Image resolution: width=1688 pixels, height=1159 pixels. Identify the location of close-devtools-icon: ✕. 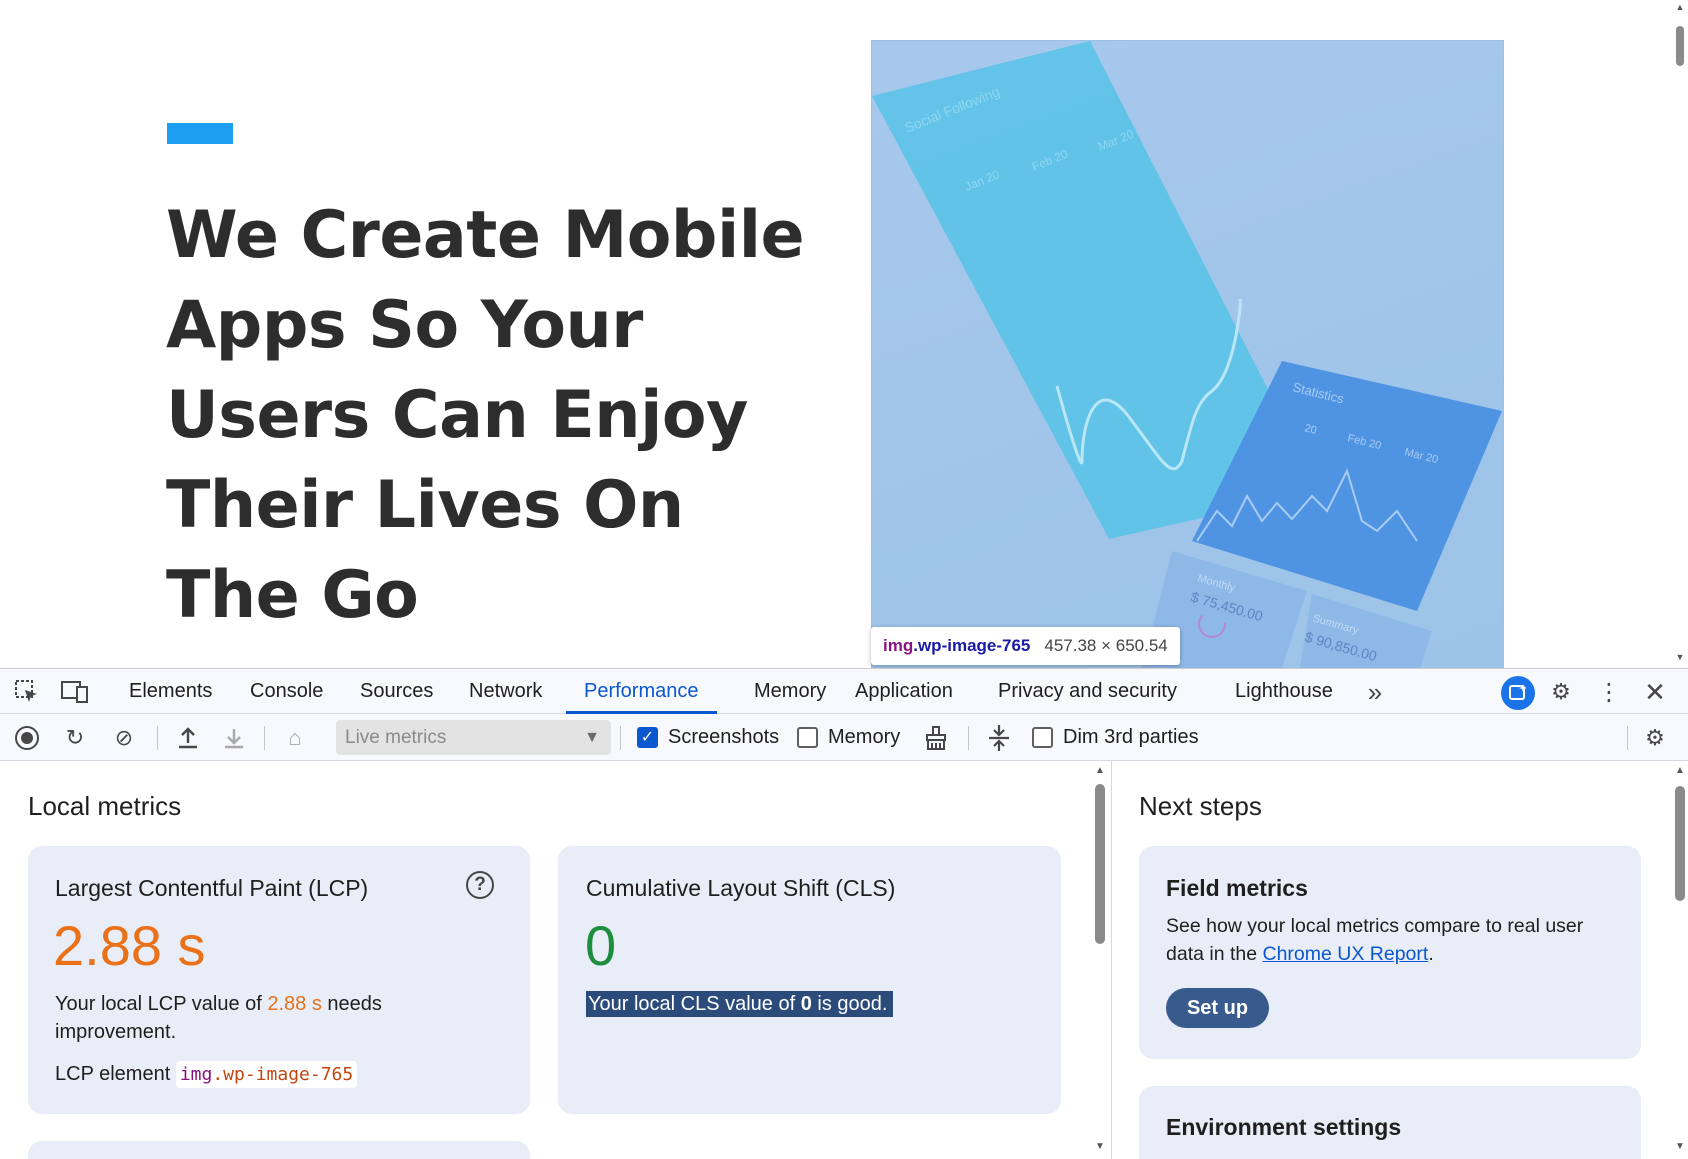
(1655, 692).